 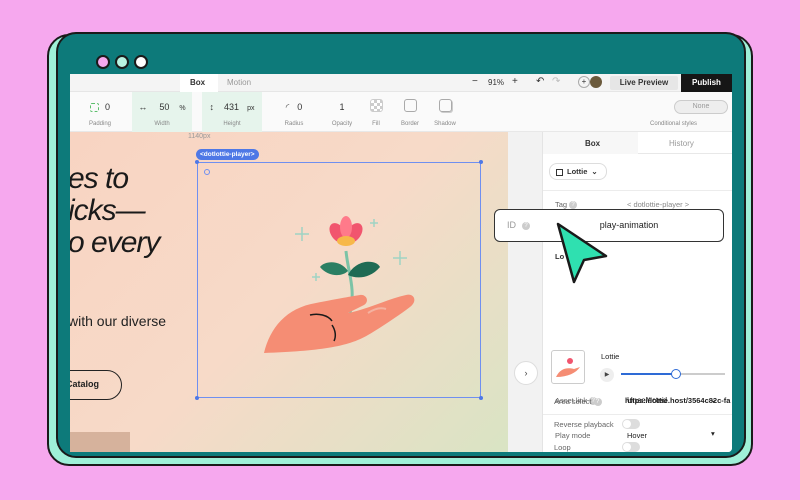 I want to click on width-unit: %, so click(x=182, y=108).